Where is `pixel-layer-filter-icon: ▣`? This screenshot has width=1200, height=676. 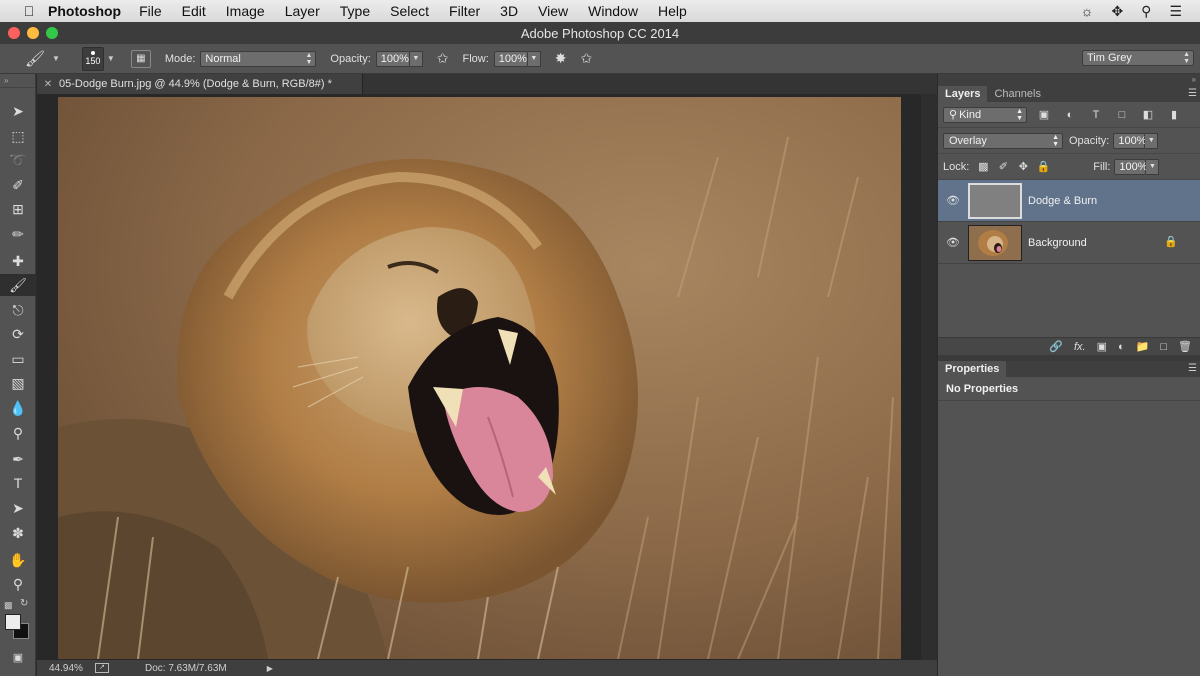 pixel-layer-filter-icon: ▣ is located at coordinates (1044, 115).